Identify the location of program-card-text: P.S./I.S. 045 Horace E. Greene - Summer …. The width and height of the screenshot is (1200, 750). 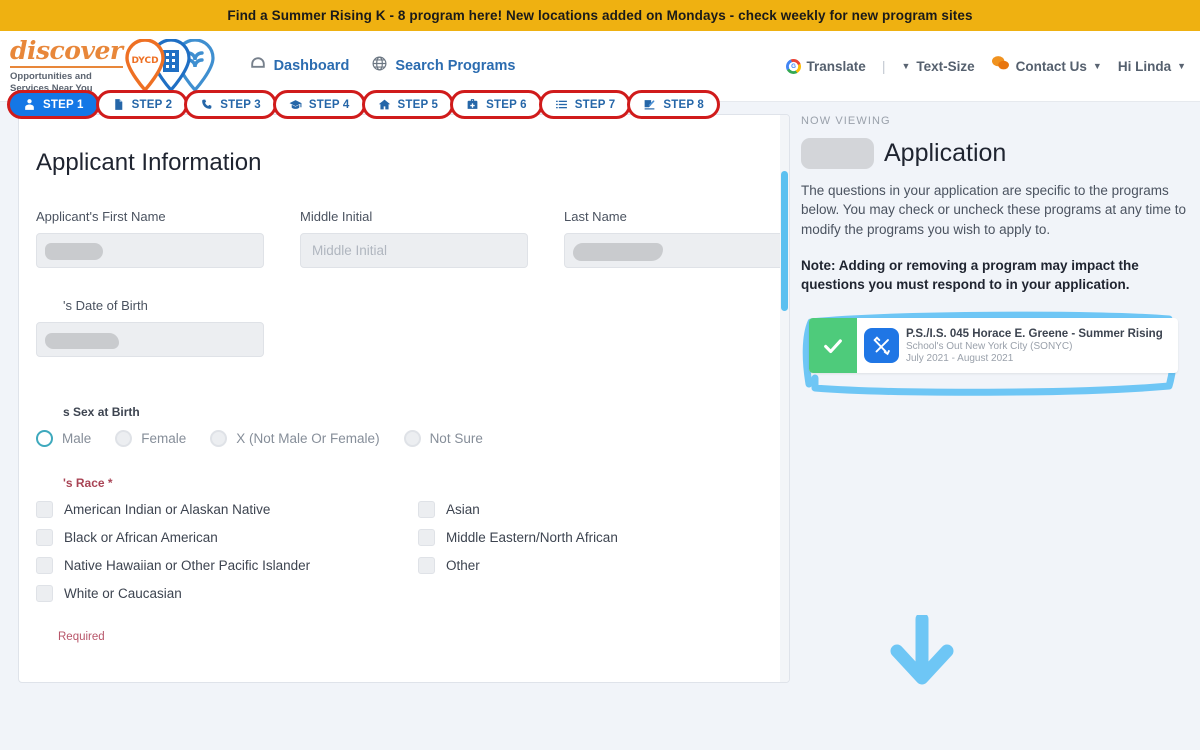
(1042, 345).